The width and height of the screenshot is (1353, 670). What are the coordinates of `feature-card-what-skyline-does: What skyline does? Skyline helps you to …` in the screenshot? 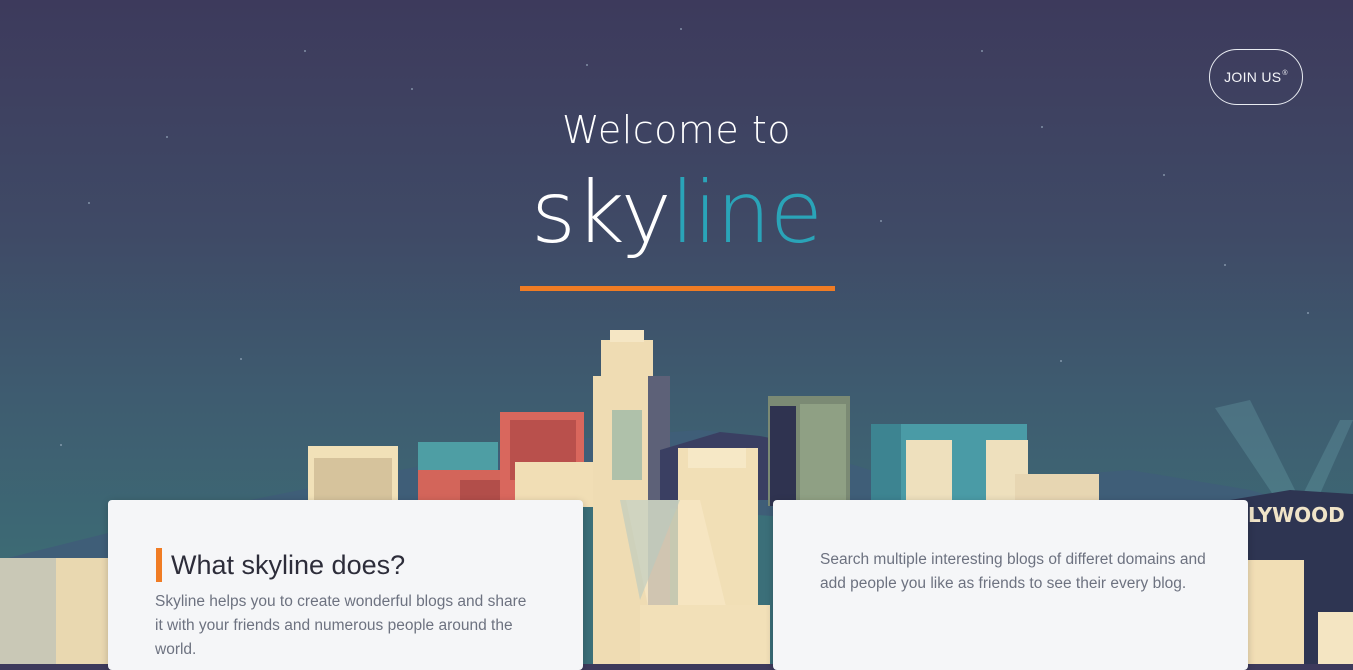 It's located at (345, 585).